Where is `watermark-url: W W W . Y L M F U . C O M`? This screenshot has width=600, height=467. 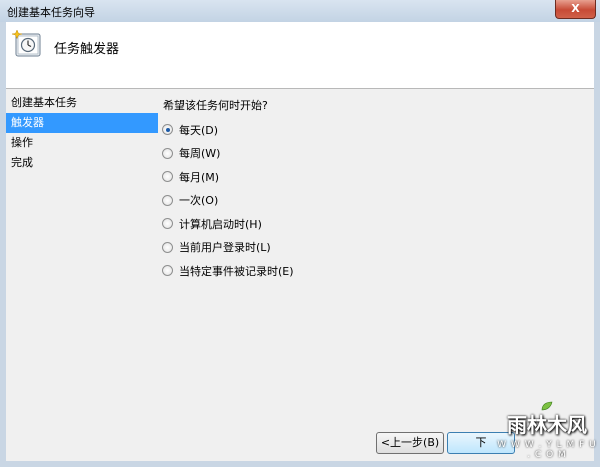 watermark-url: W W W . Y L M F U . C O M is located at coordinates (547, 450).